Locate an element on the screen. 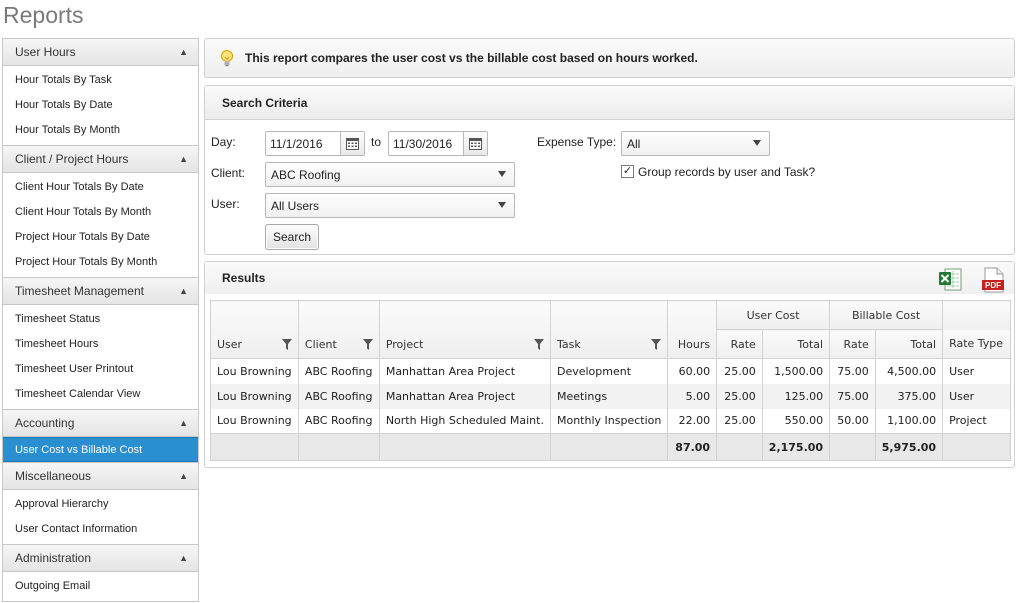  cell-user-rate: 25.00 is located at coordinates (739, 421).